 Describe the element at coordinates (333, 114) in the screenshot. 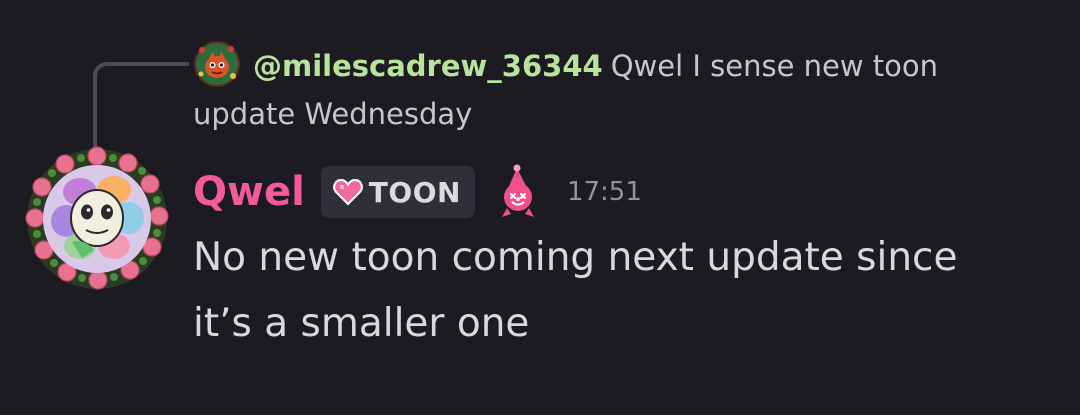

I see `reply-text-continued: update Wednesday` at that location.